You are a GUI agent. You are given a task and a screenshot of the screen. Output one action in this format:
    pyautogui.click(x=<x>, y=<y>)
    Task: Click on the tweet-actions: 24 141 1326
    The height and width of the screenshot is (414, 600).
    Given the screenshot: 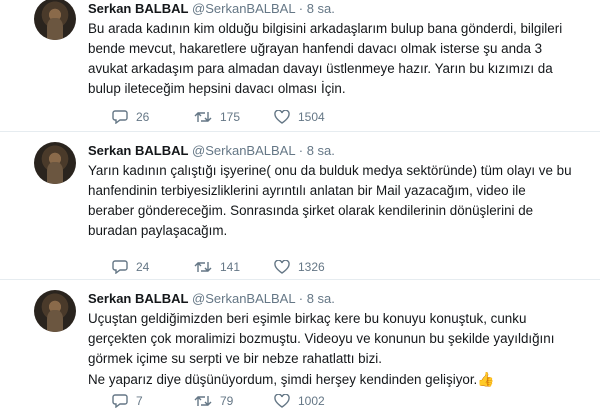 What is the action you would take?
    pyautogui.click(x=233, y=267)
    